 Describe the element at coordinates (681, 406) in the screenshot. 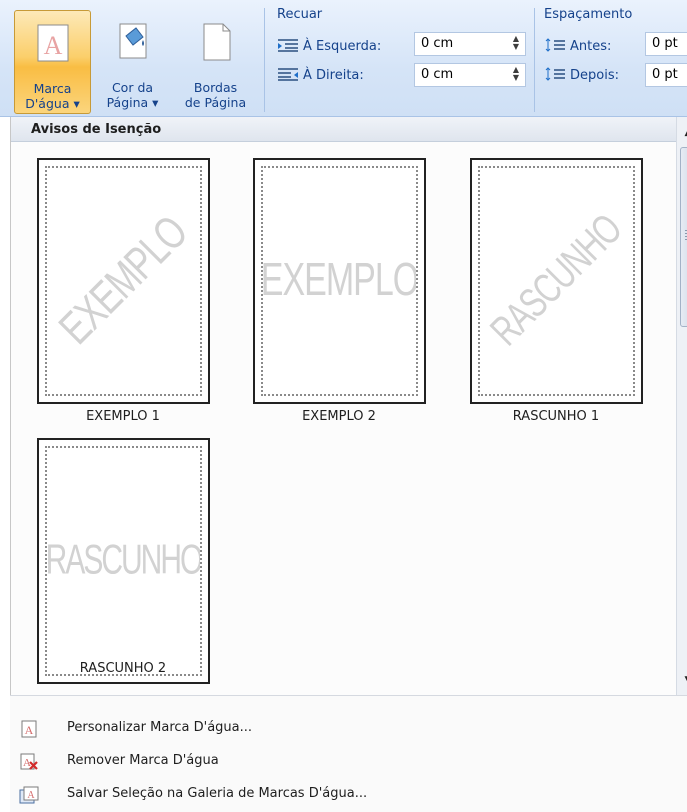

I see `gallery-scrollbar: ▲ ▼` at that location.